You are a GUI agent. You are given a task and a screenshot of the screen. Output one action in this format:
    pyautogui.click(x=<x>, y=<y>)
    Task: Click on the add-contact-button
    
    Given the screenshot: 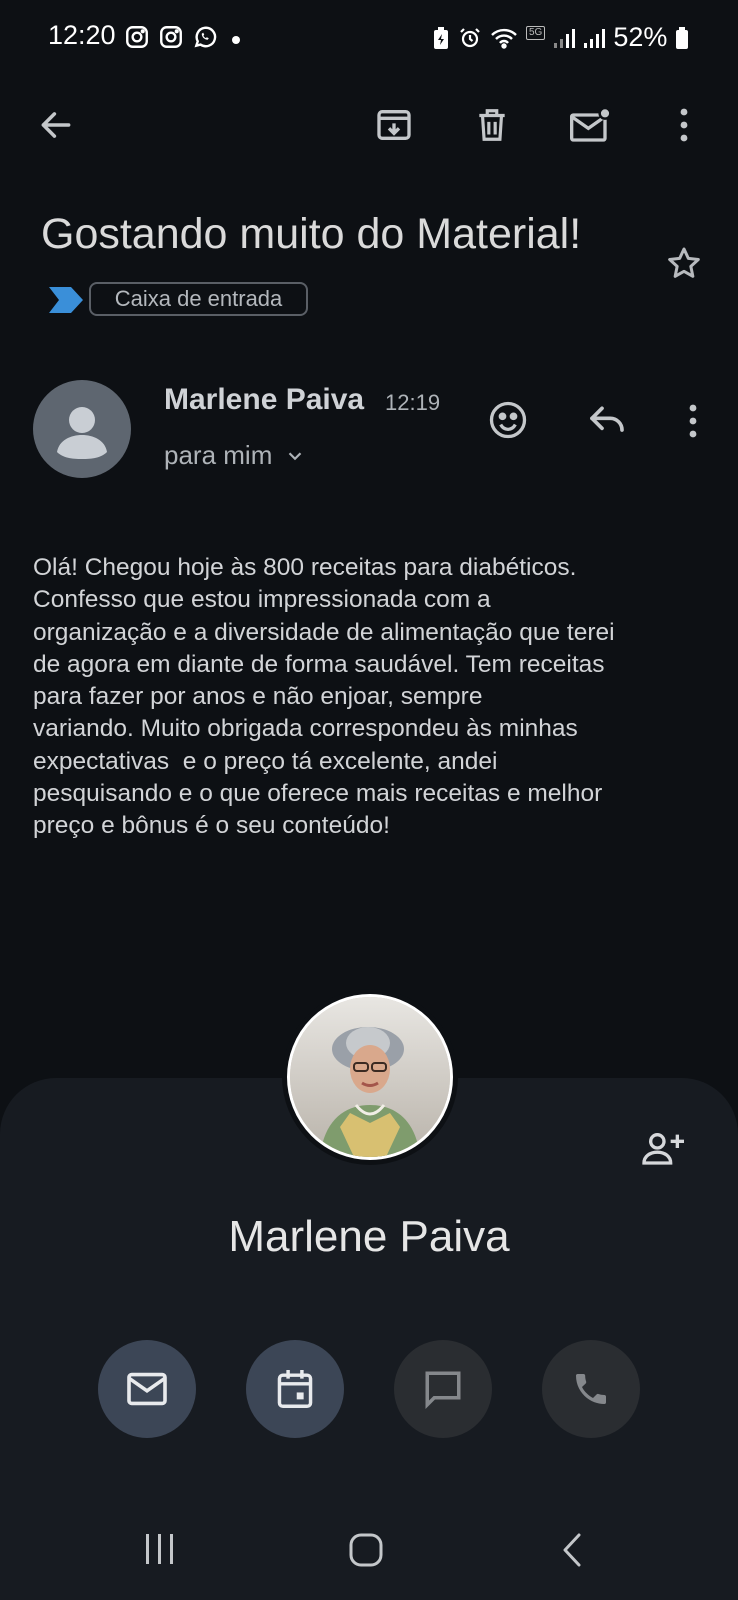 What is the action you would take?
    pyautogui.click(x=664, y=1148)
    